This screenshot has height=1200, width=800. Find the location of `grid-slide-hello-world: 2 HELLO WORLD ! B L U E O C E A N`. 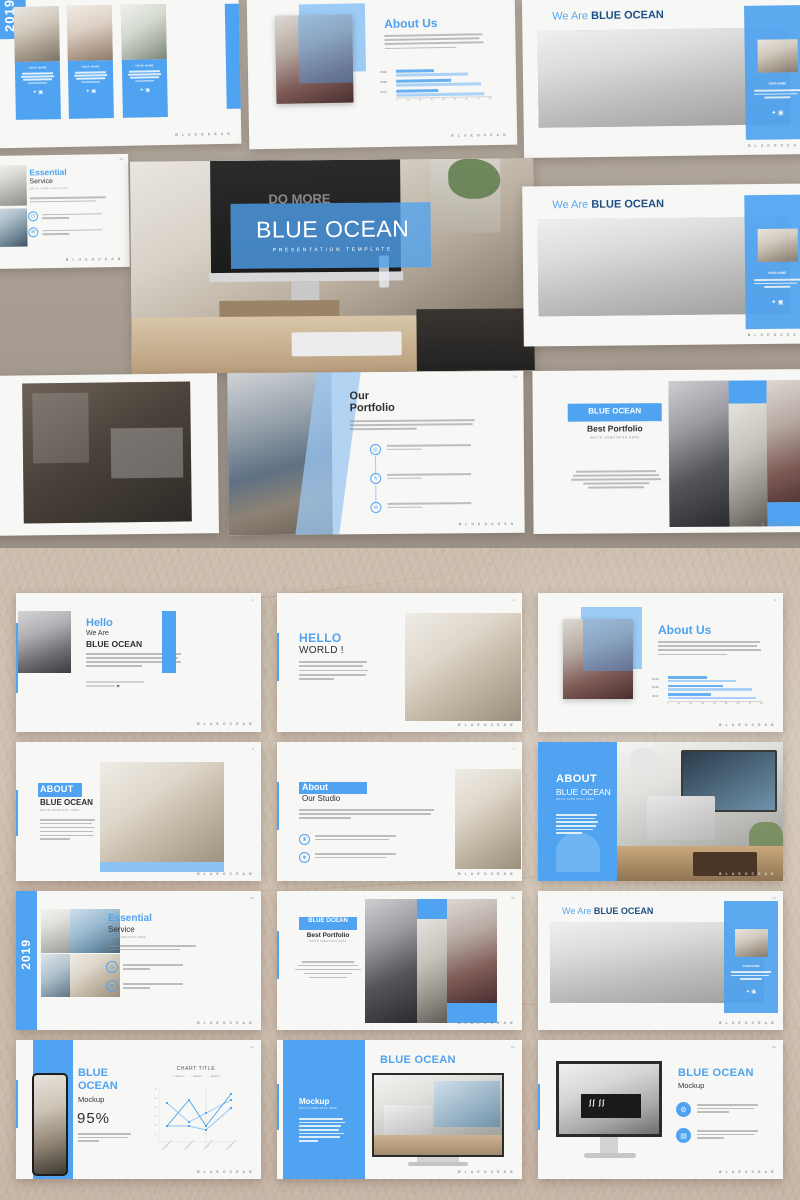

grid-slide-hello-world: 2 HELLO WORLD ! B L U E O C E A N is located at coordinates (399, 662).